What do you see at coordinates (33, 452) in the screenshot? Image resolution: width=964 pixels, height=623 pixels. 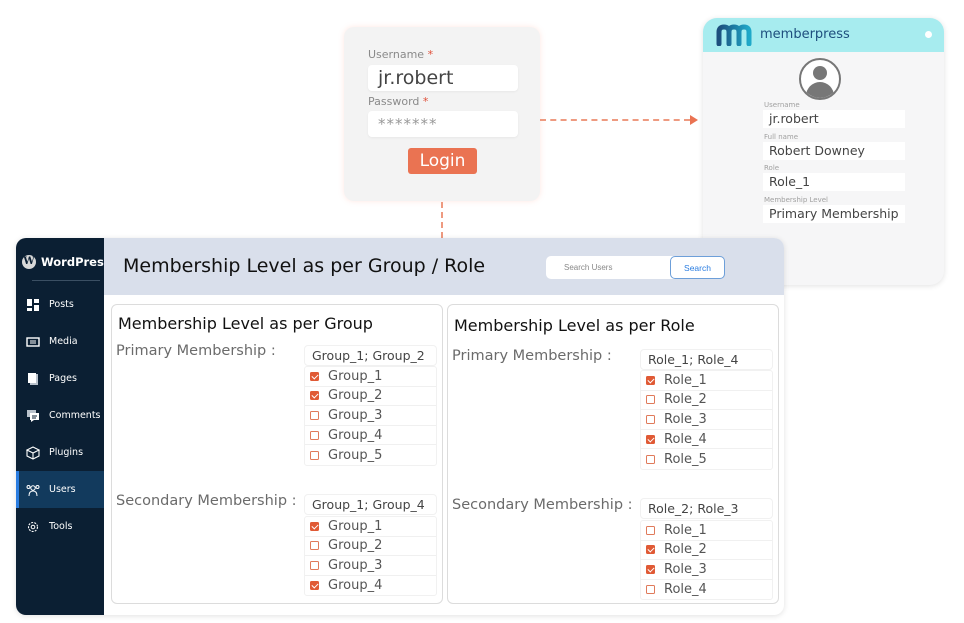 I see `plugins-icon` at bounding box center [33, 452].